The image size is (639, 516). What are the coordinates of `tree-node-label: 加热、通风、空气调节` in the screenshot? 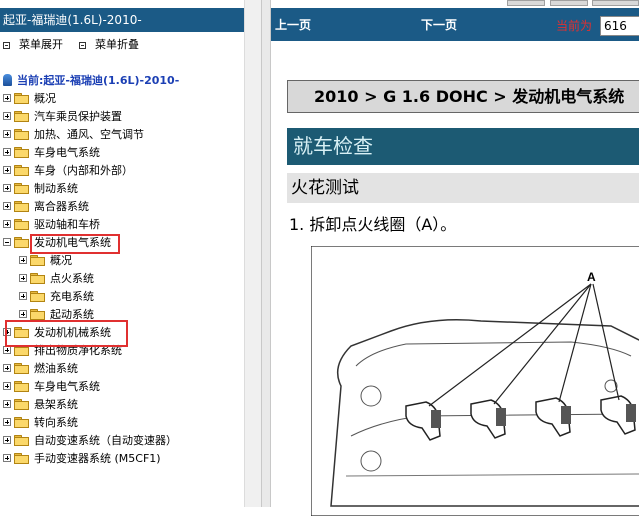 It's located at (89, 134).